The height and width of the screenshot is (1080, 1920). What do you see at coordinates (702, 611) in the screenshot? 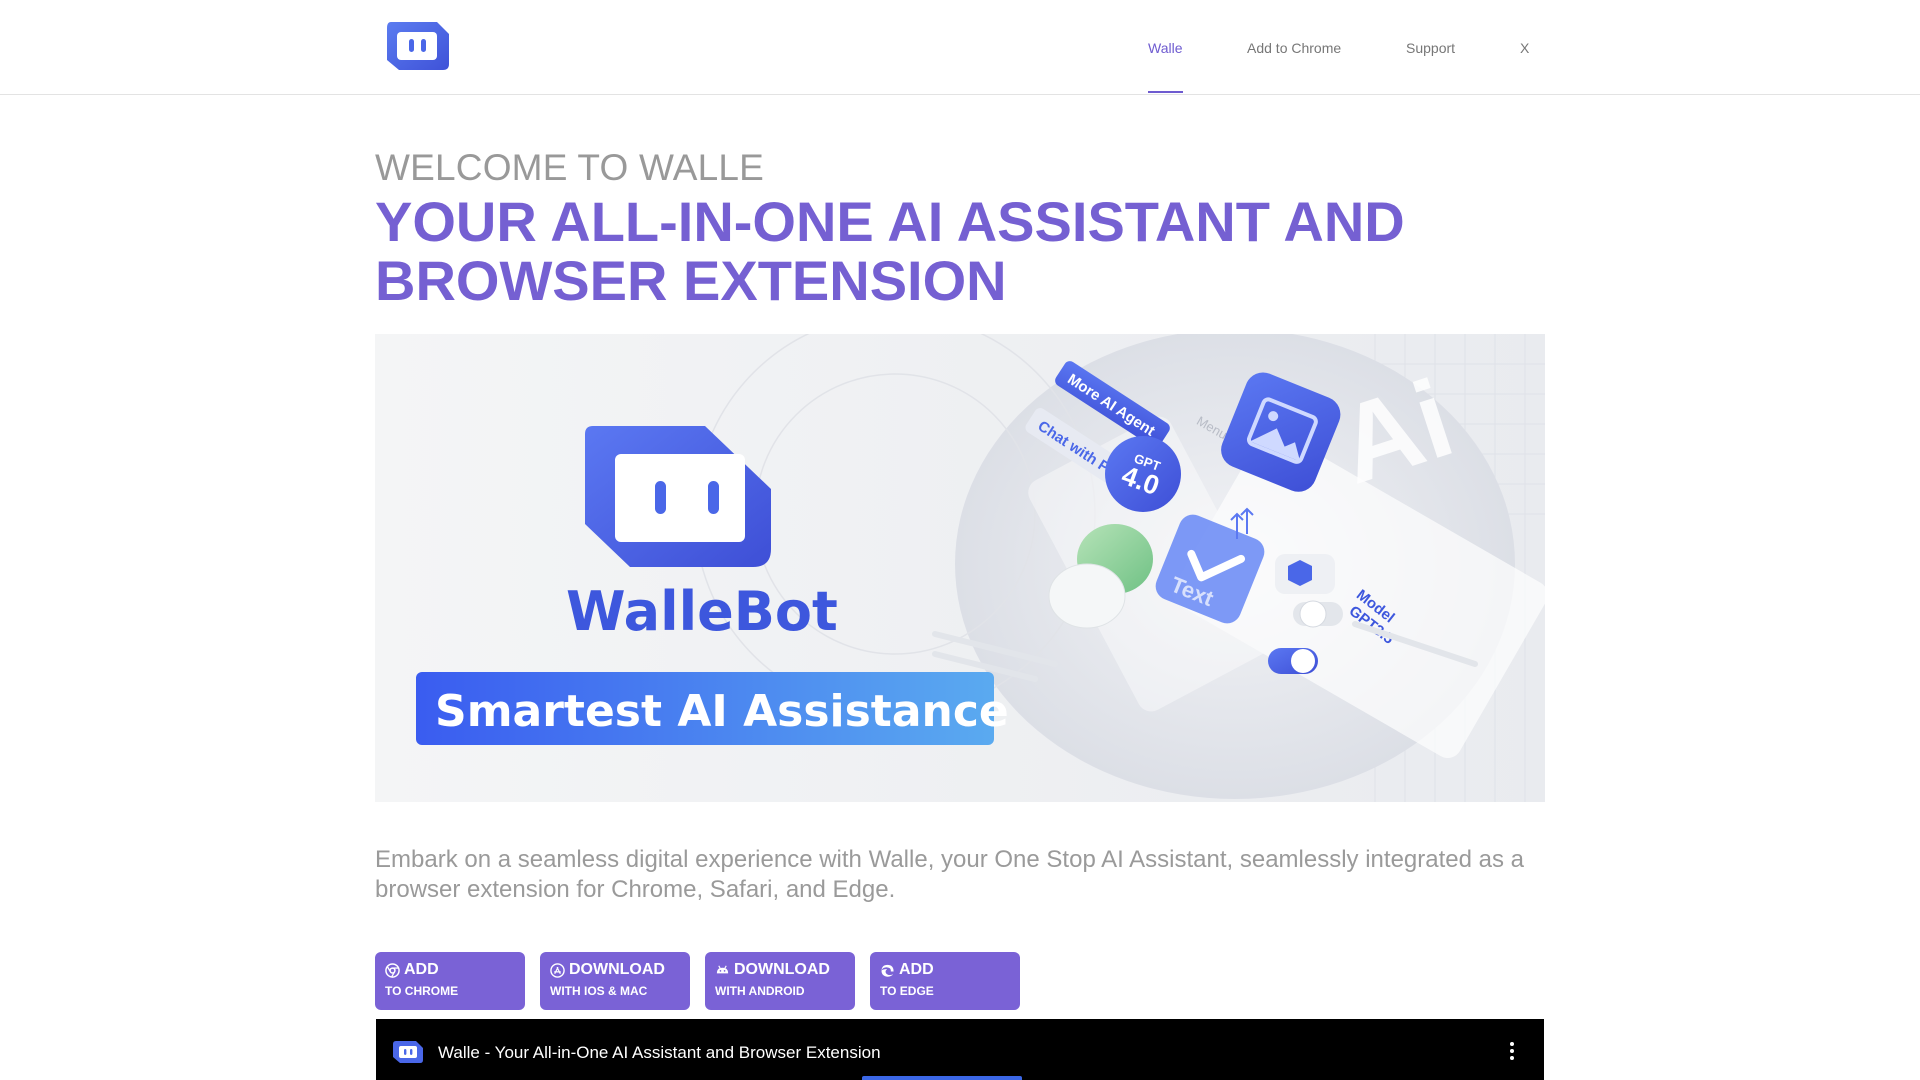
I see `brand-name: WalleBot` at bounding box center [702, 611].